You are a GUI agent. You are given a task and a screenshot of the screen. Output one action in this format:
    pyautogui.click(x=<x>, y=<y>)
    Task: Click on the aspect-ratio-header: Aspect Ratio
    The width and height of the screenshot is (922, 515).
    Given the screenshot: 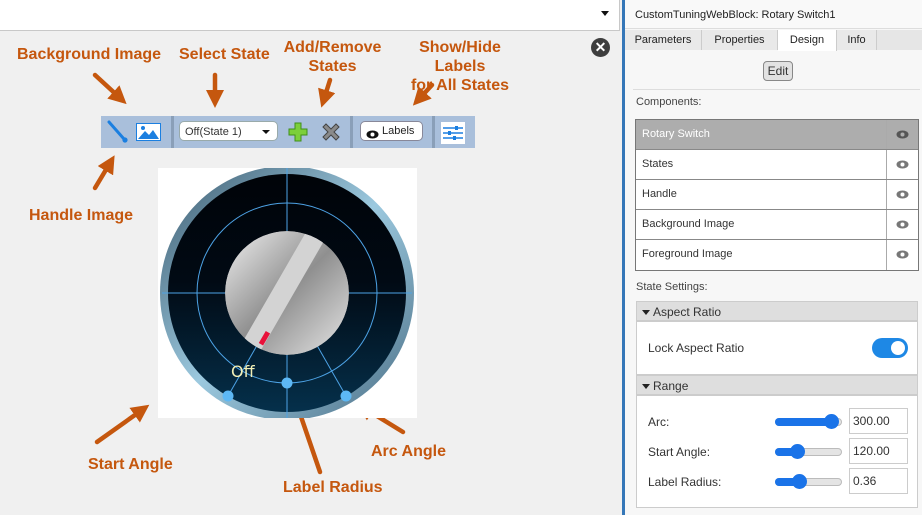 What is the action you would take?
    pyautogui.click(x=777, y=311)
    